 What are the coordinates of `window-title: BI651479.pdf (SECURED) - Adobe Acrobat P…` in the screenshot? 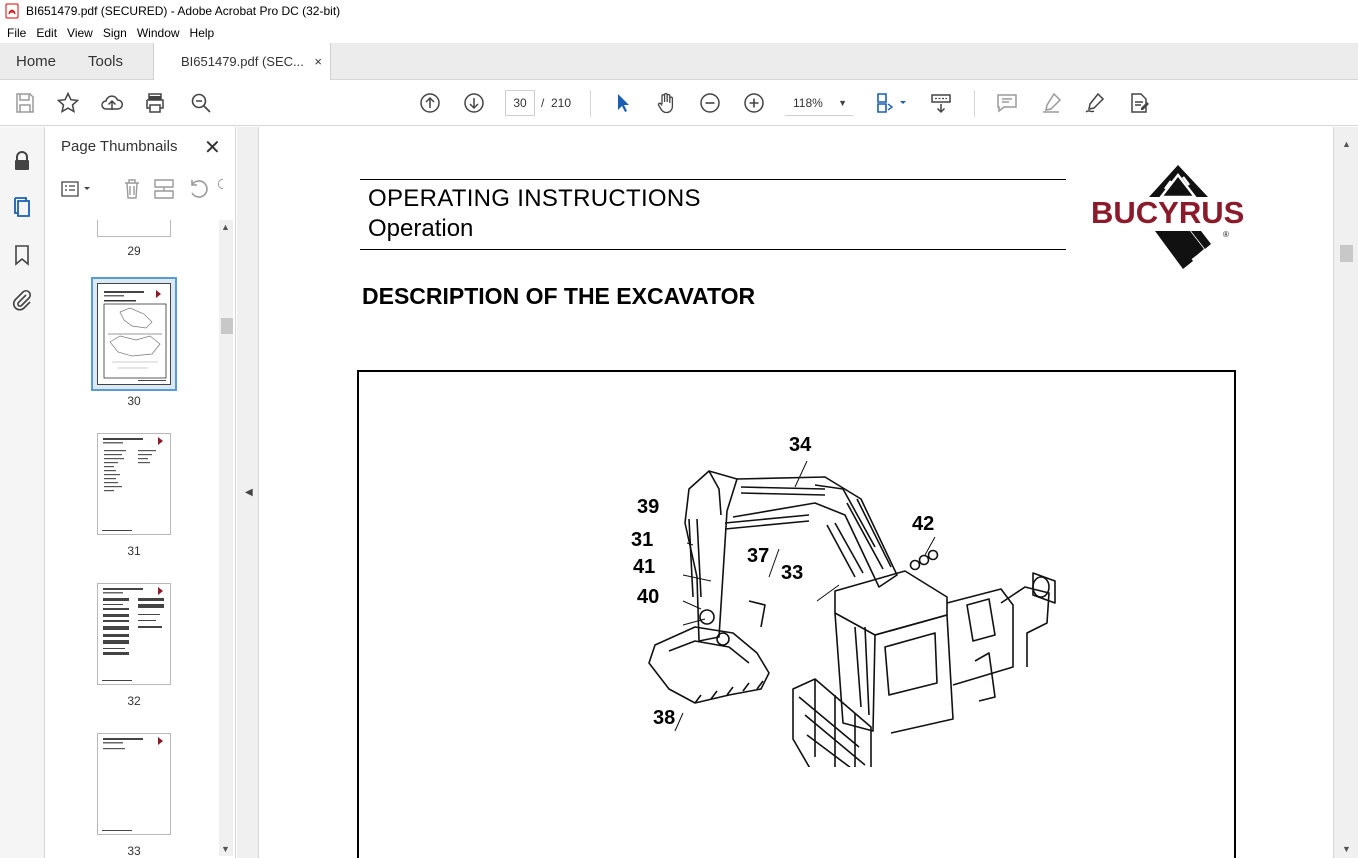 It's located at (183, 11).